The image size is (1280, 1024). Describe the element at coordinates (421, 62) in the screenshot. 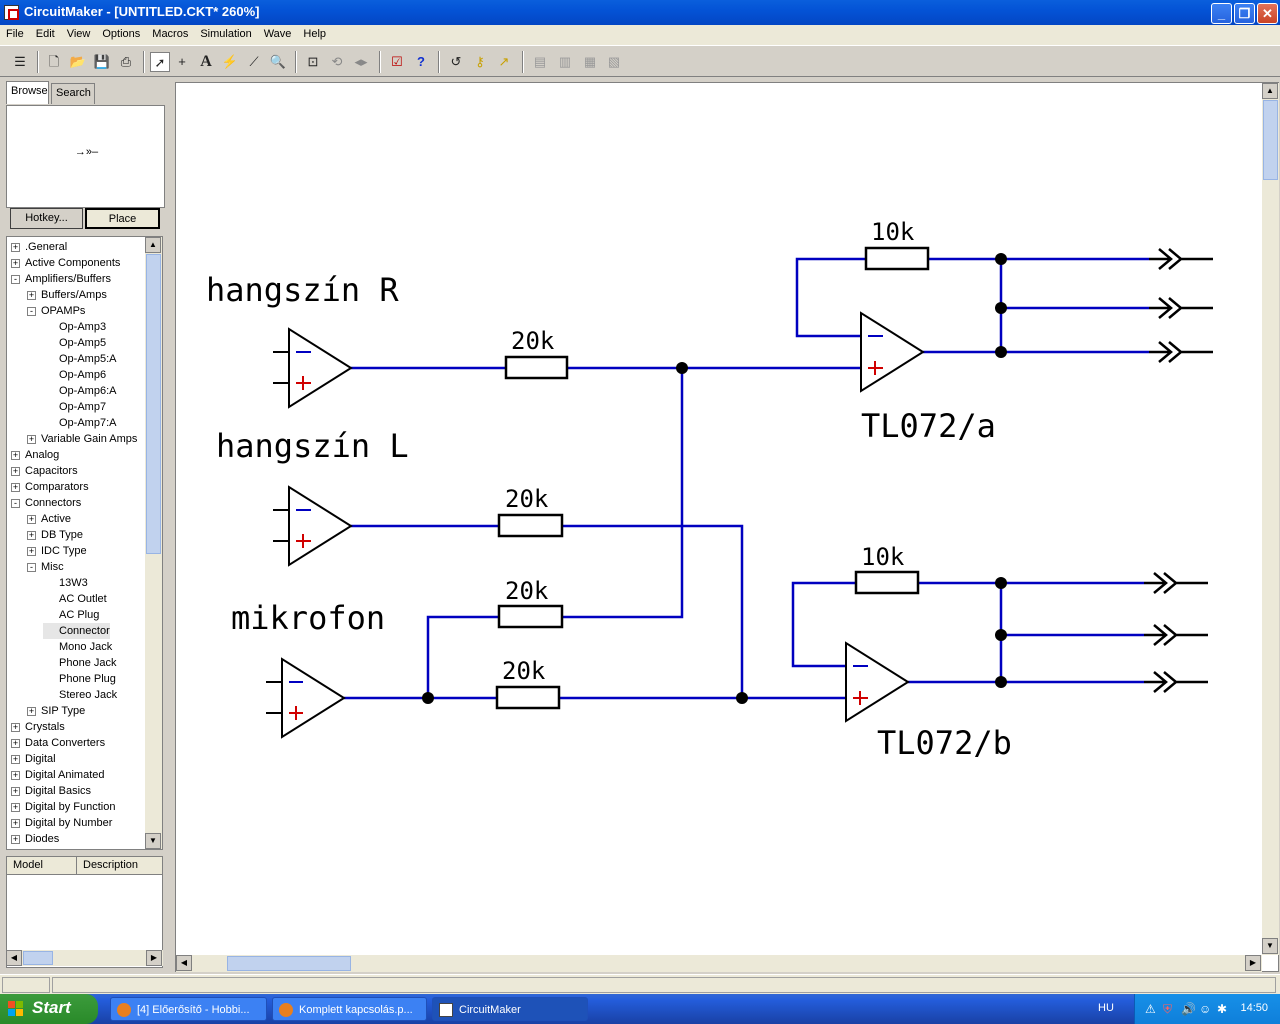

I see `help-icon: ?` at that location.